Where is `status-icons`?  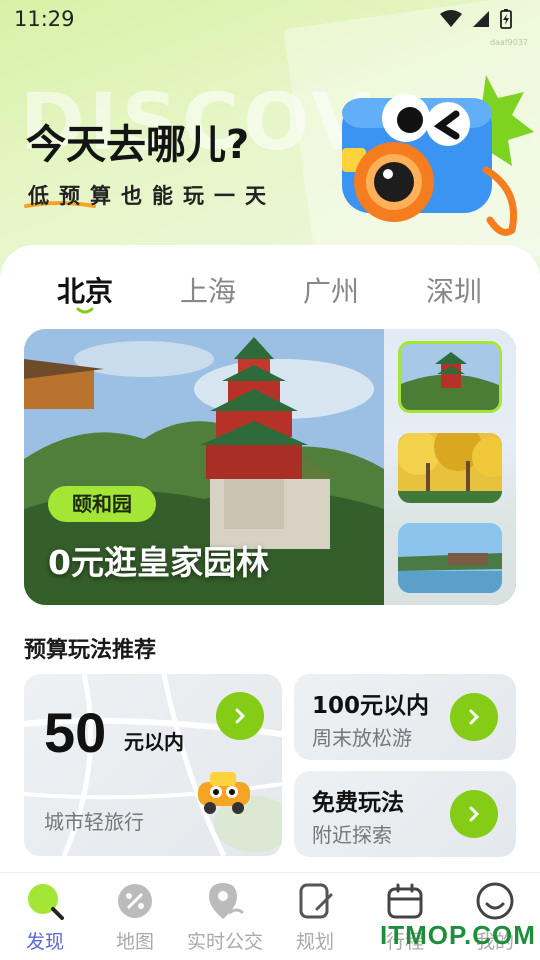 status-icons is located at coordinates (476, 19).